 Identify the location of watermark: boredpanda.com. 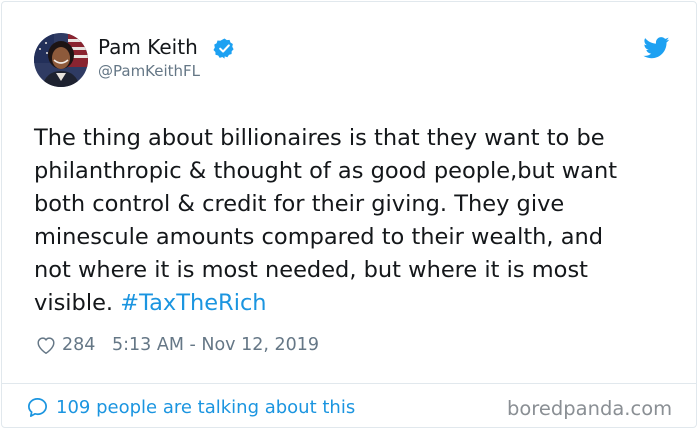
(590, 408).